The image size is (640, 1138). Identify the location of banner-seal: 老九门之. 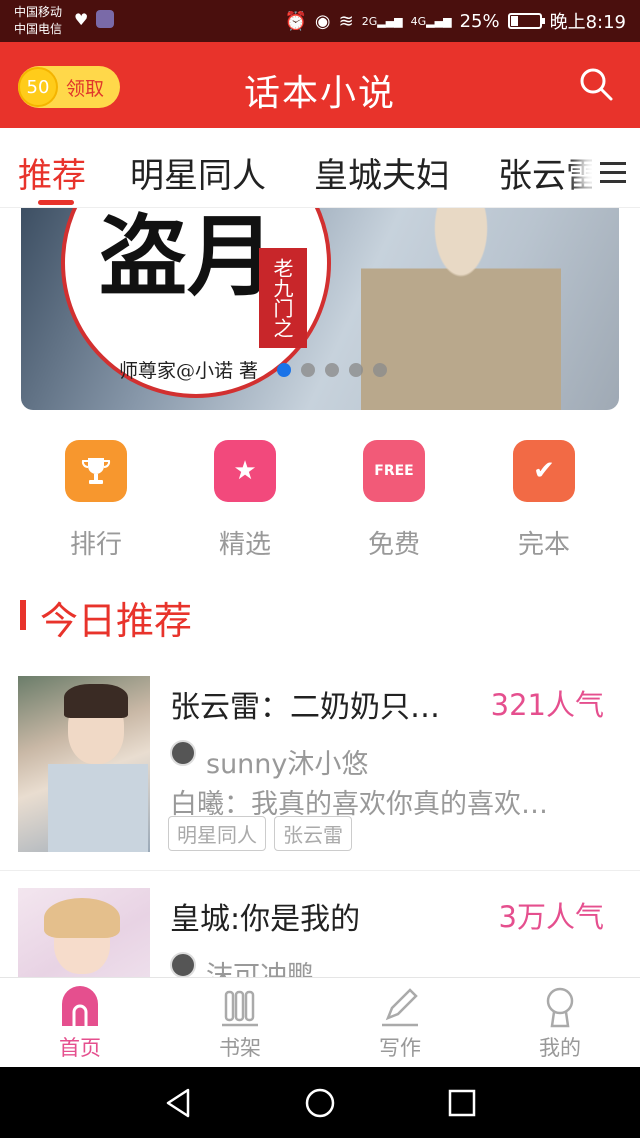
(283, 298).